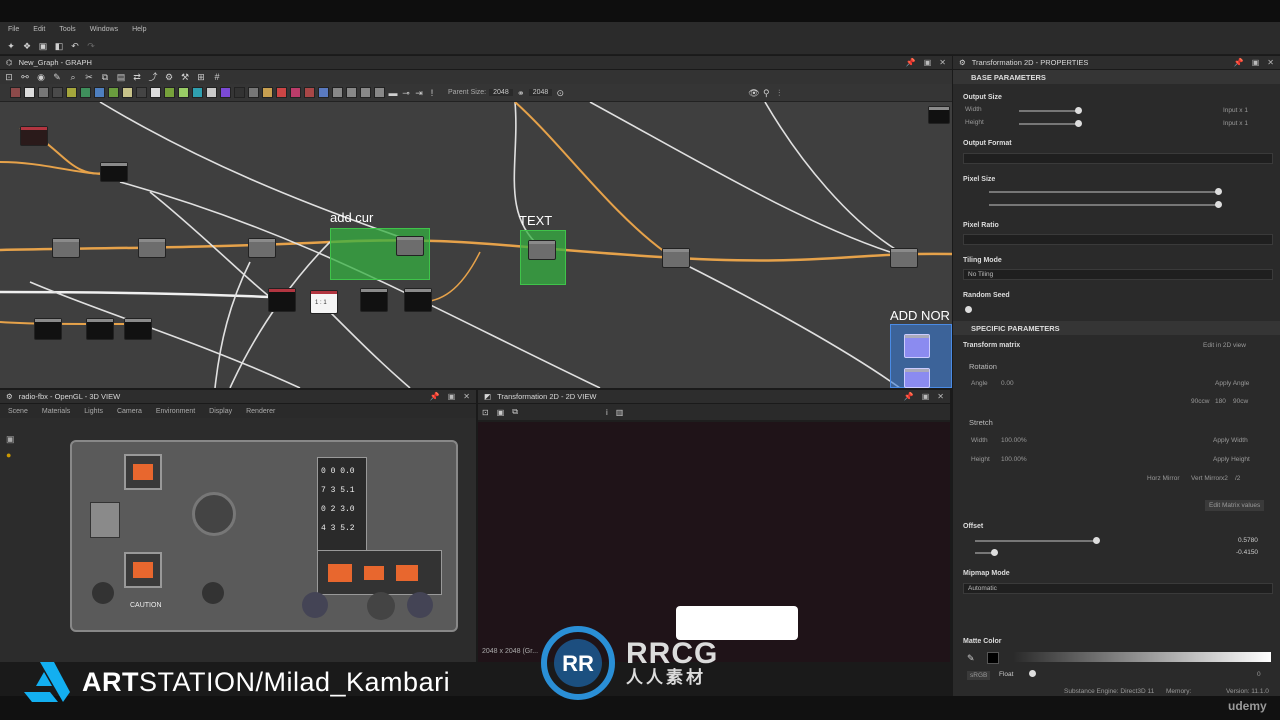  Describe the element at coordinates (295, 92) in the screenshot. I see `svg-icon` at that location.